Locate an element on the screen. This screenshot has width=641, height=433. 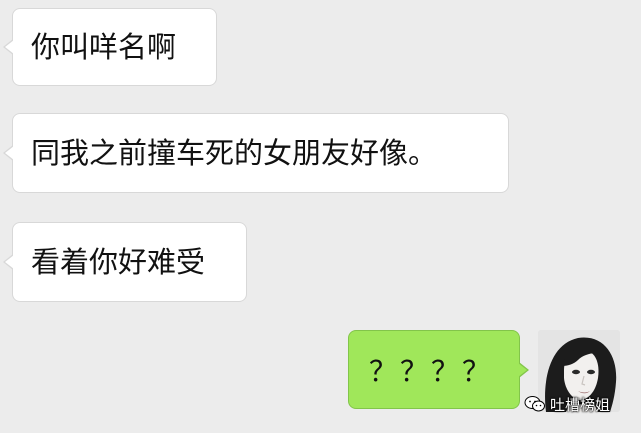
watermark-text: 吐槽榜姐 is located at coordinates (580, 404).